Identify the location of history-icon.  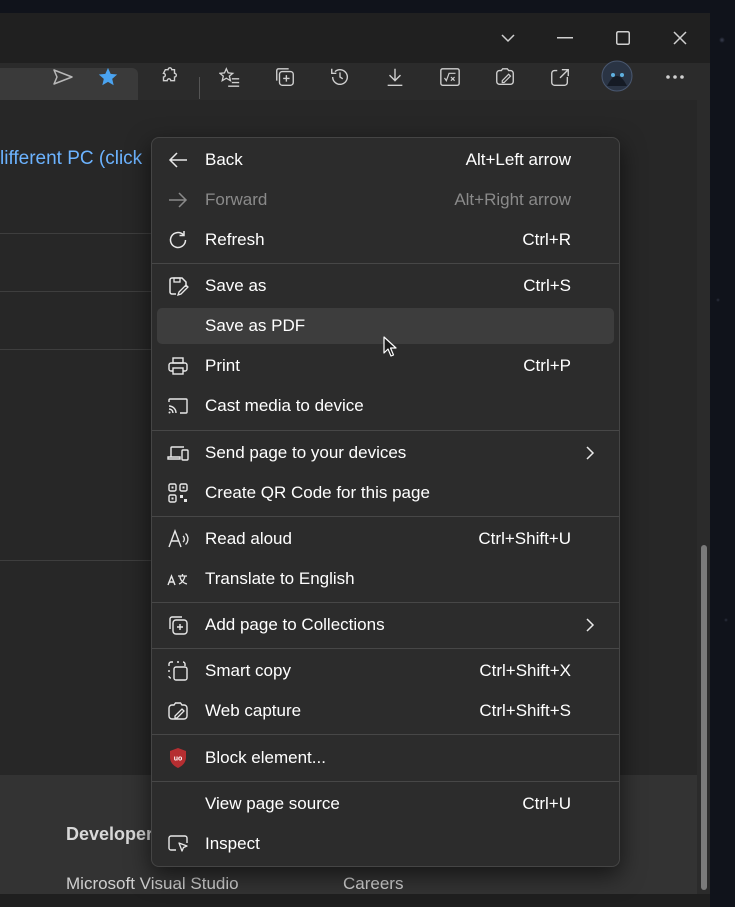
(340, 77).